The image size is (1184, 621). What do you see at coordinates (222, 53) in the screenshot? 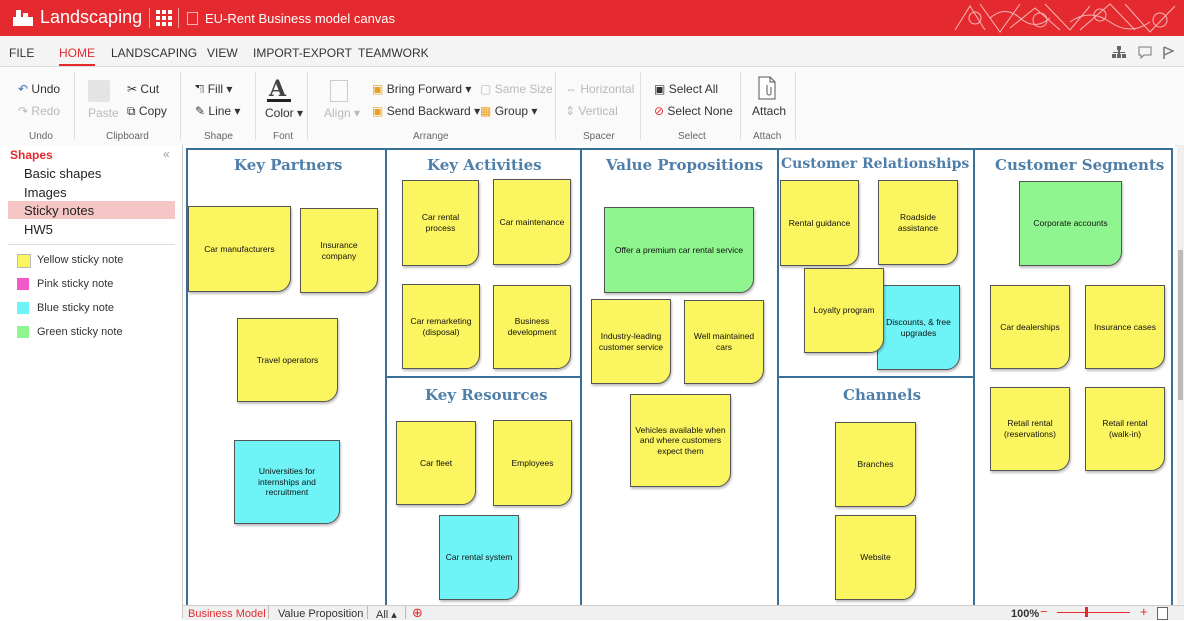
I see `menu-view: VIEW` at bounding box center [222, 53].